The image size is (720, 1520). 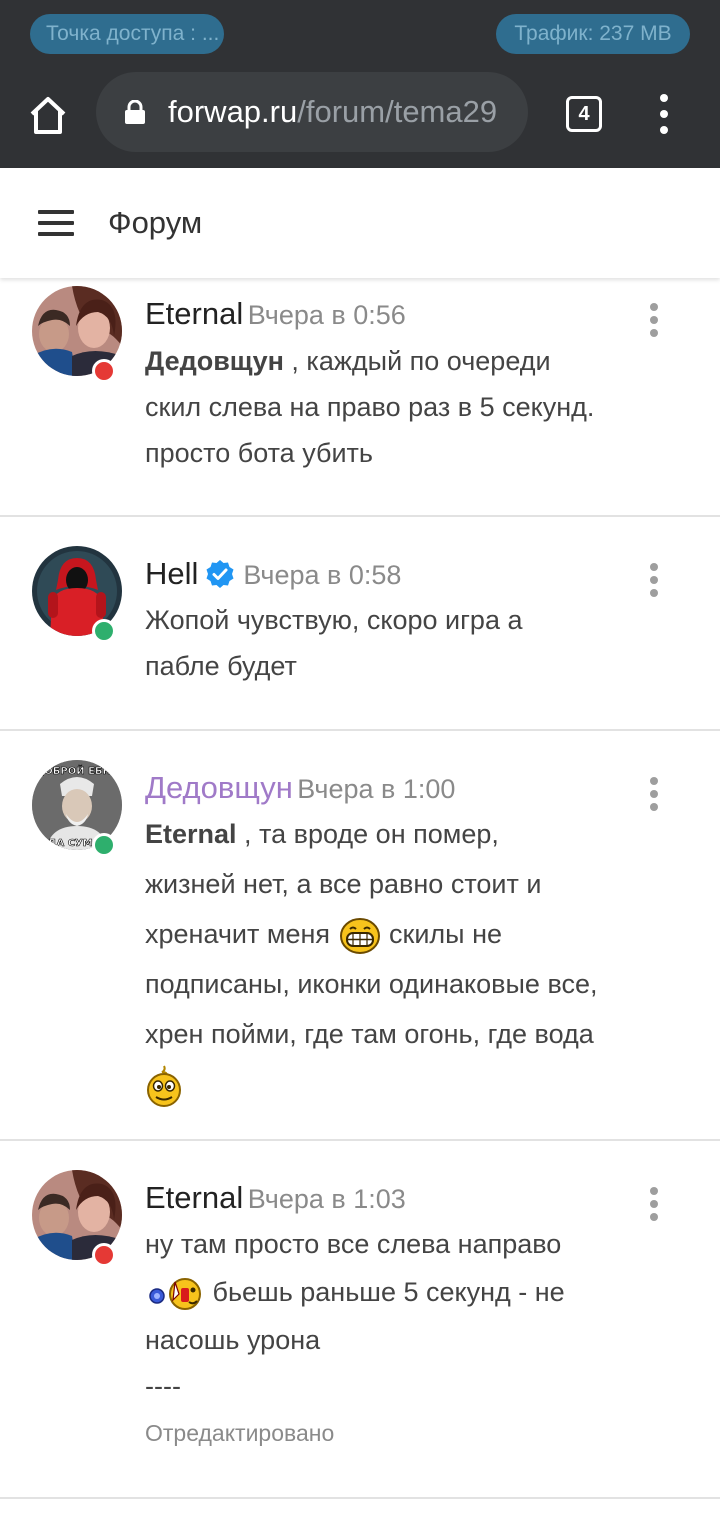 What do you see at coordinates (163, 1386) in the screenshot?
I see `post-line: ----` at bounding box center [163, 1386].